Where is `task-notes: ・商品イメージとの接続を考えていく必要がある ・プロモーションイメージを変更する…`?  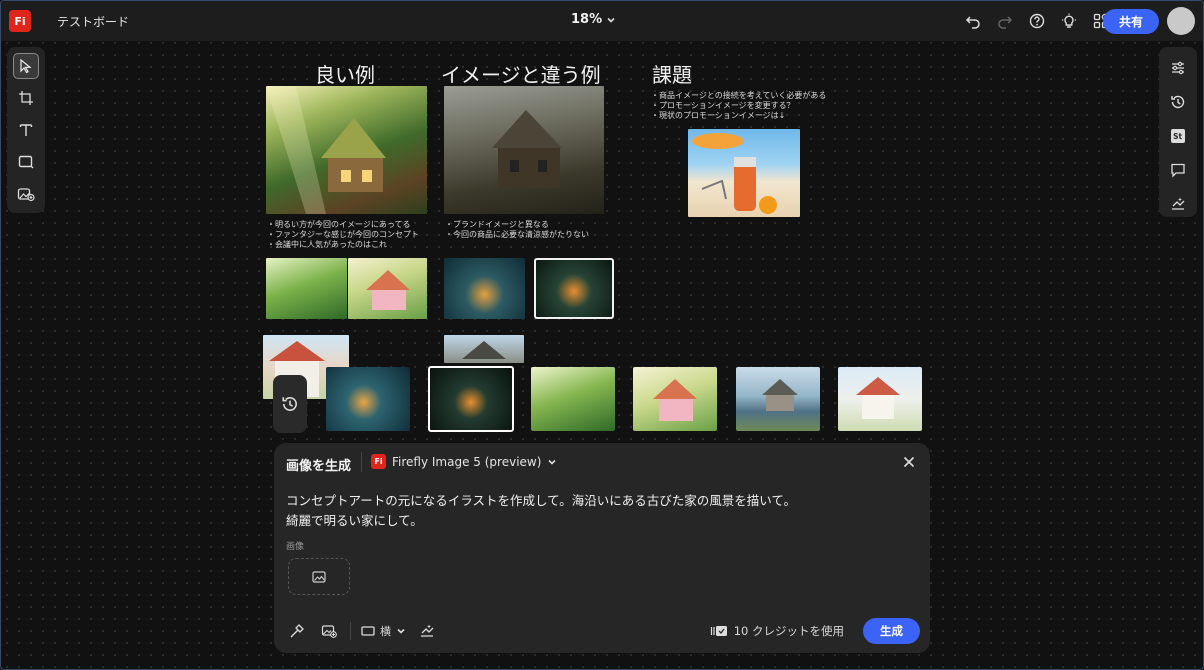
task-notes: ・商品イメージとの接続を考えていく必要がある ・プロモーションイメージを変更する… is located at coordinates (739, 105).